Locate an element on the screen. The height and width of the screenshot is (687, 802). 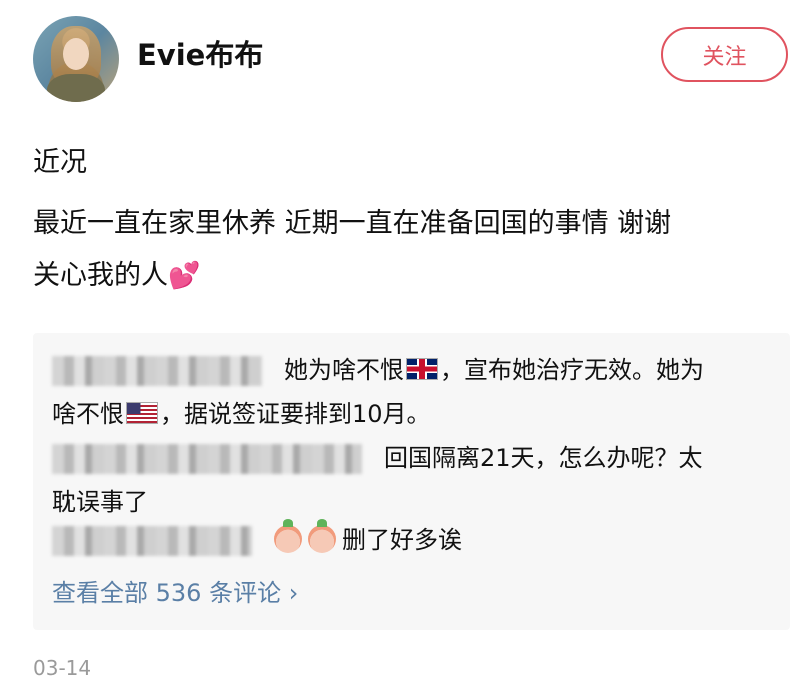
uk-flag-icon is located at coordinates (422, 369).